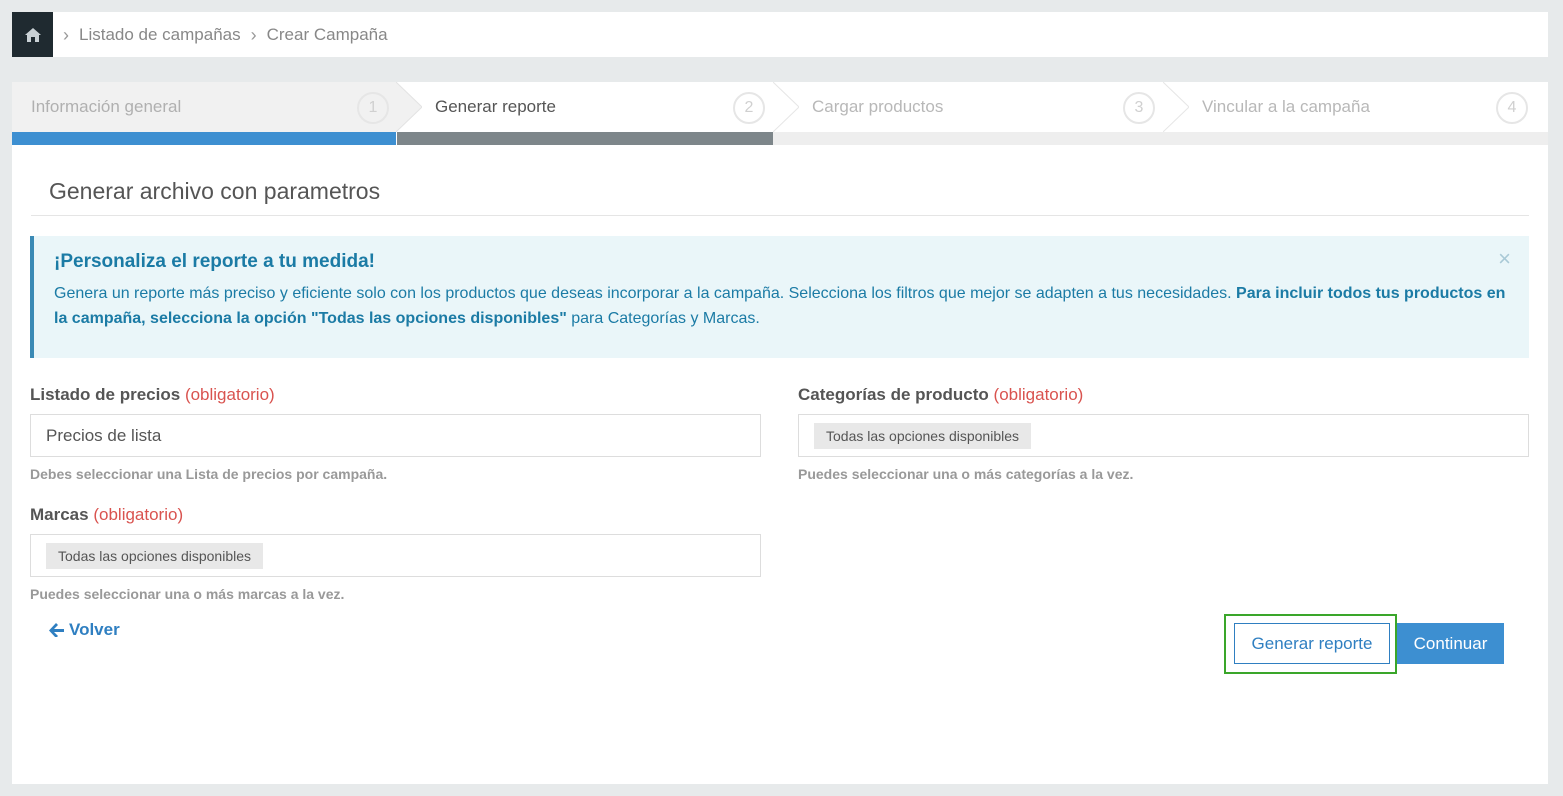 This screenshot has width=1563, height=796. Describe the element at coordinates (56, 630) in the screenshot. I see `arrow-left-icon` at that location.